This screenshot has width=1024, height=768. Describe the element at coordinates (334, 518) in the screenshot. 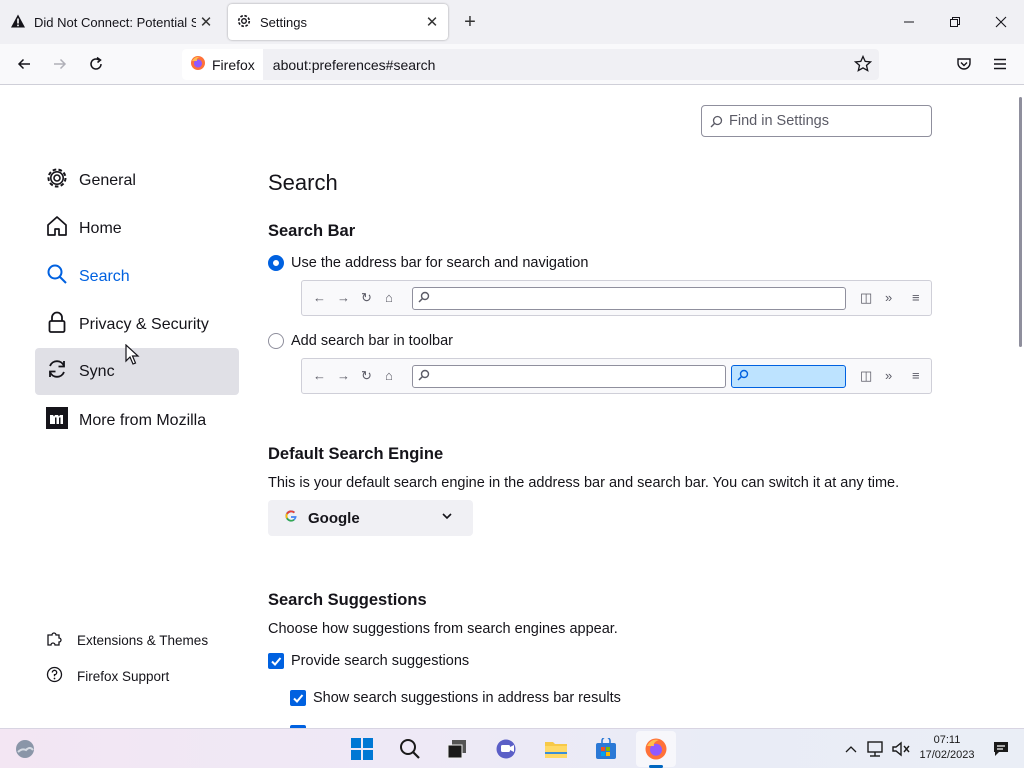

I see `selected-engine: Google` at that location.